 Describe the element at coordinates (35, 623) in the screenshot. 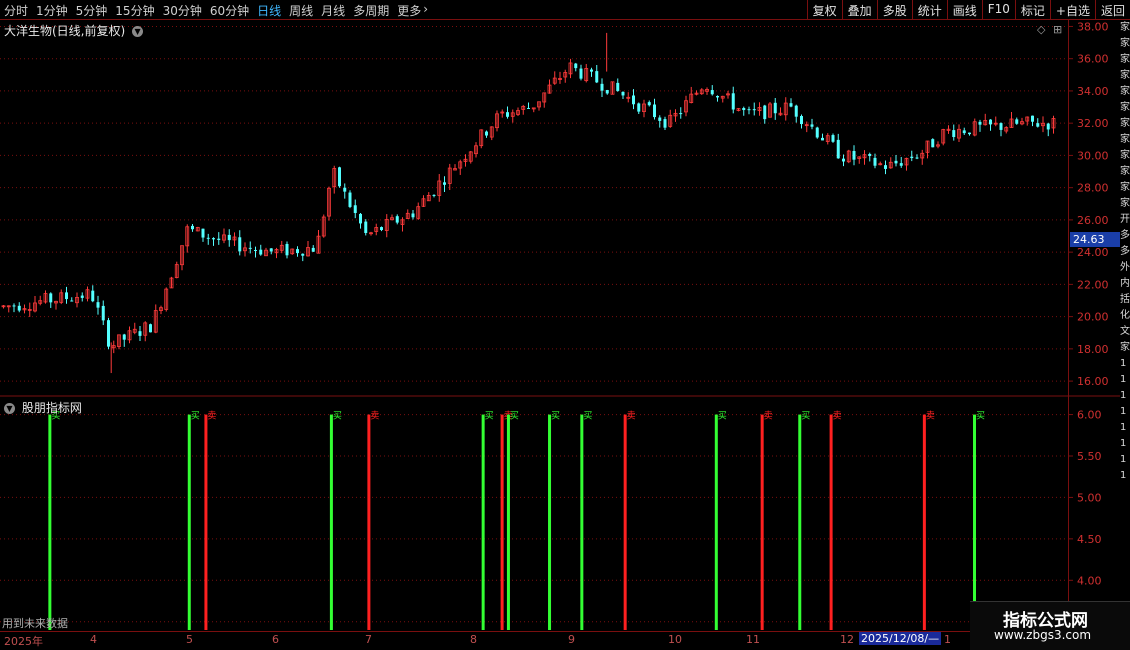

I see `future-data-note: 用到未来数据` at that location.